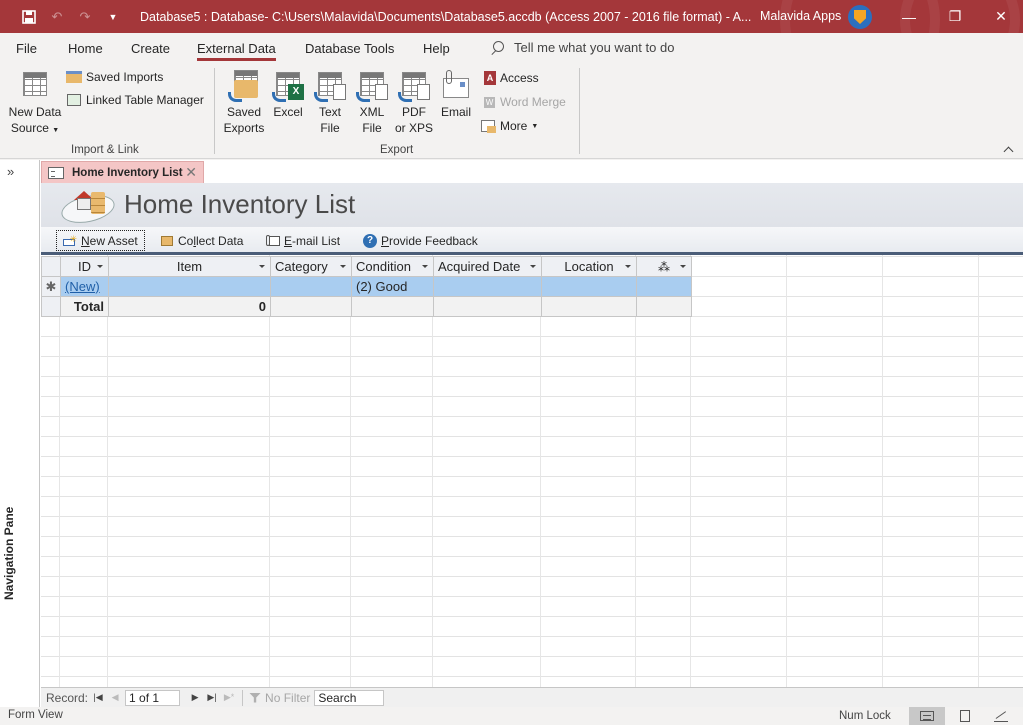 The width and height of the screenshot is (1023, 725). I want to click on tab-database-tools: Database Tools, so click(349, 48).